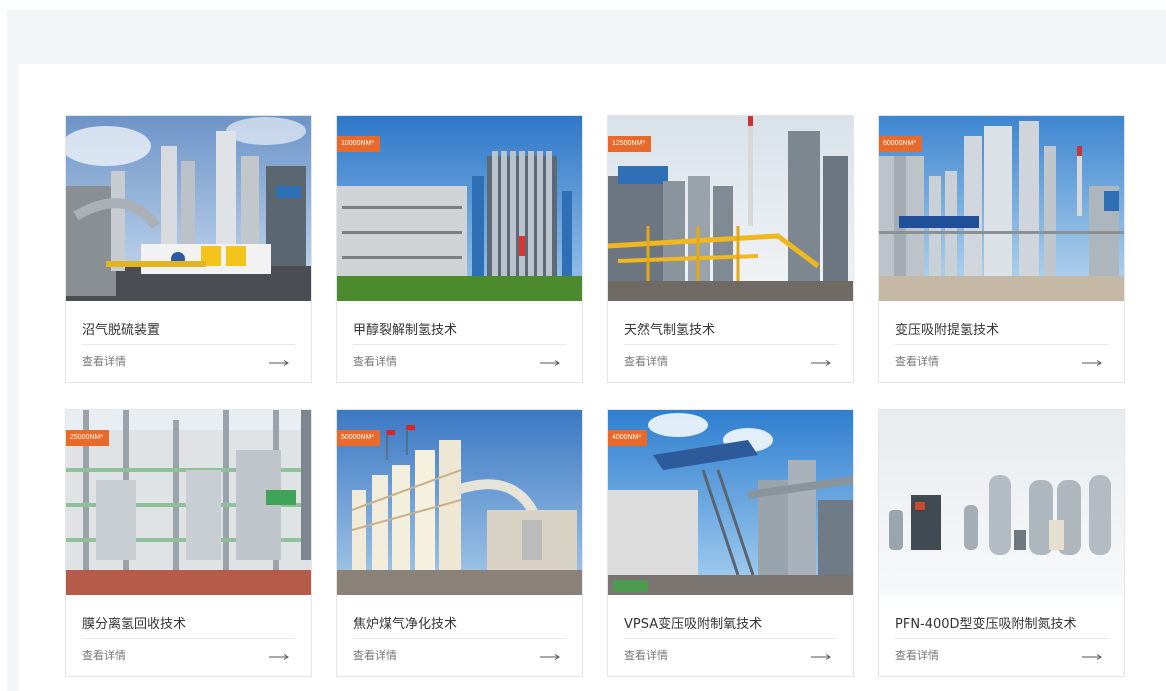  I want to click on product-card: 12500NM³ 天然气制氢技术 查看详情, so click(730, 249).